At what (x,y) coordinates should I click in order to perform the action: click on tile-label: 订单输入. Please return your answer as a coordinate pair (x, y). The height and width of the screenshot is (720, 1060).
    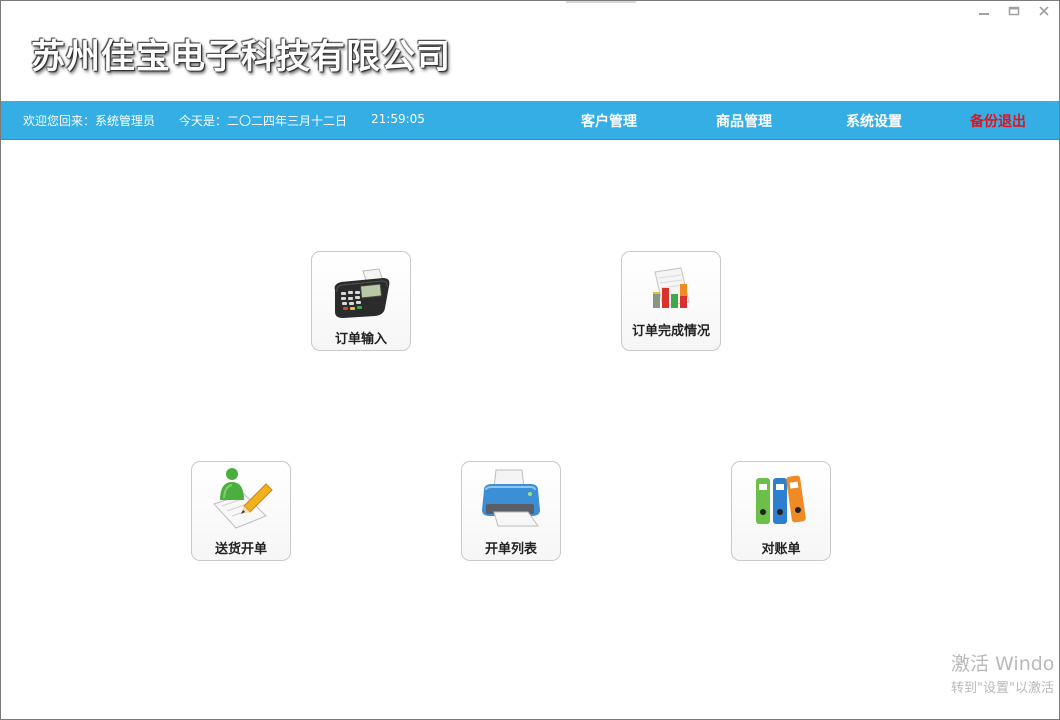
    Looking at the image, I should click on (360, 339).